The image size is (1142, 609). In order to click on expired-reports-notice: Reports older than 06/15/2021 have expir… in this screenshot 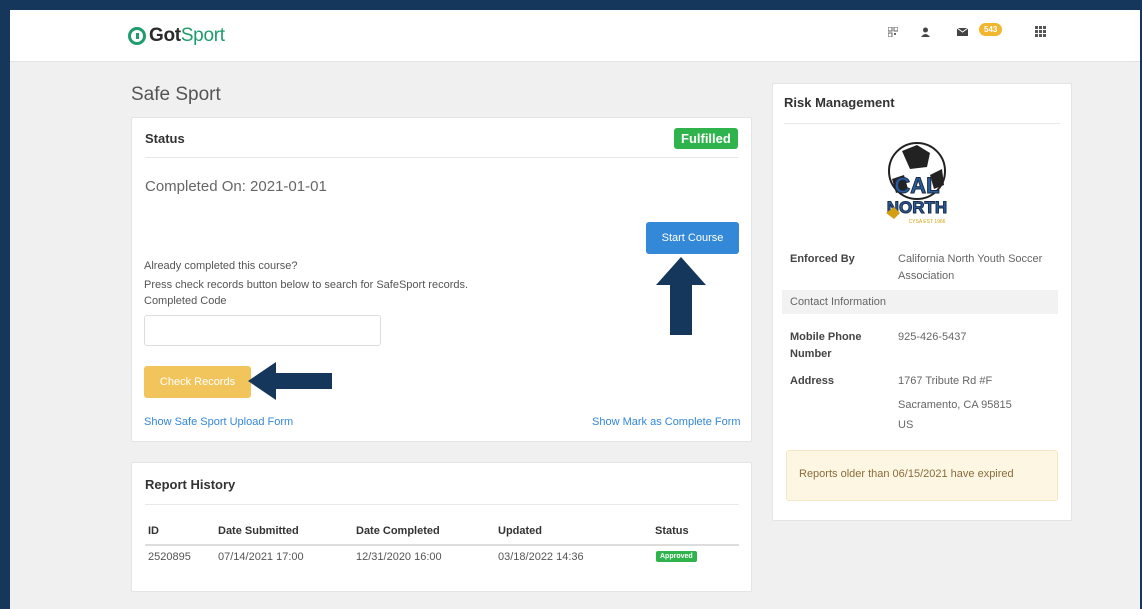, I will do `click(922, 475)`.